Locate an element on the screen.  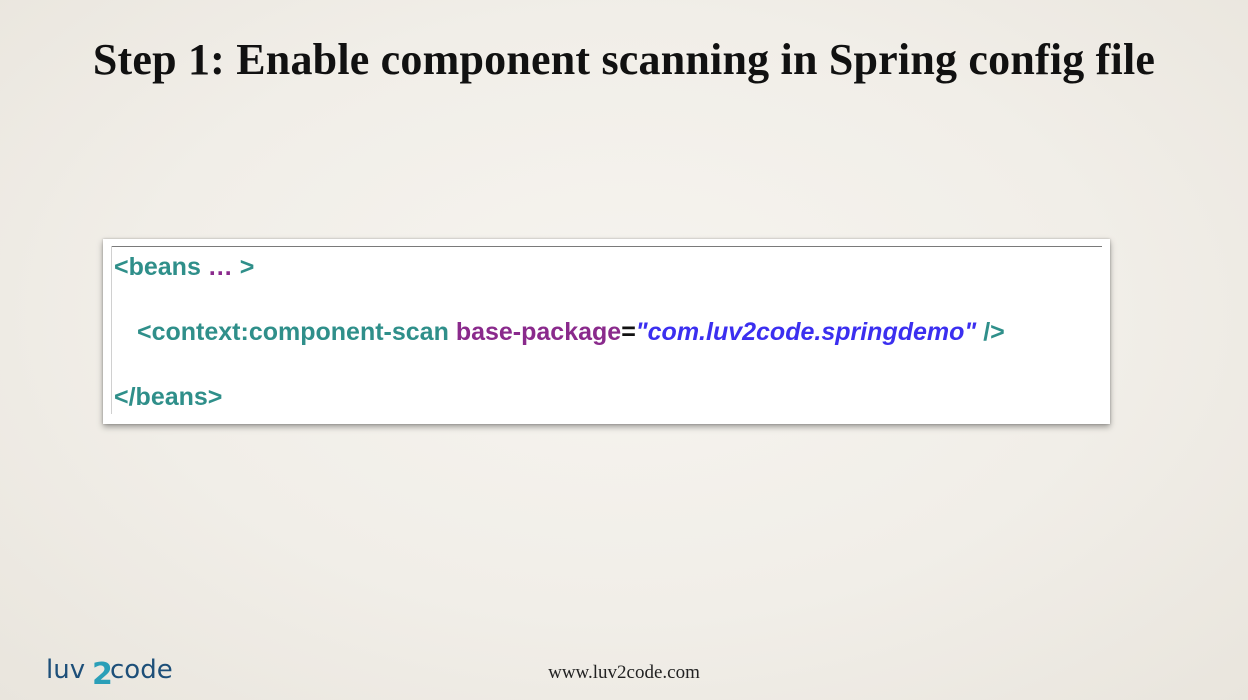
base-package-attribute: base-package is located at coordinates (538, 332).